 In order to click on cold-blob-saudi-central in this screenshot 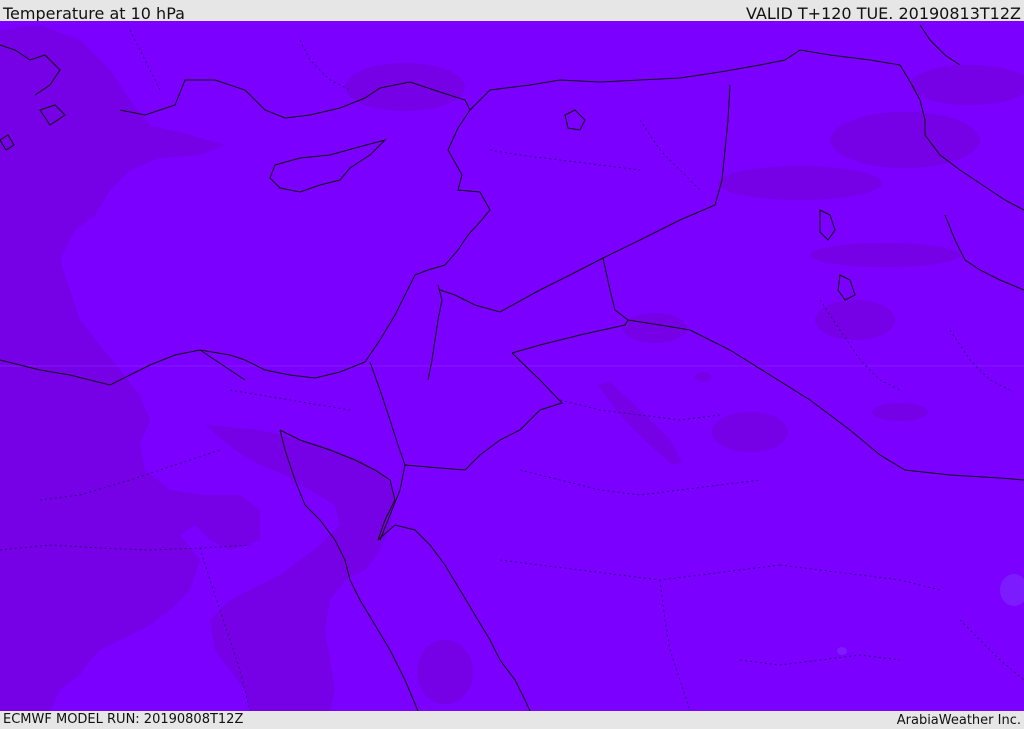, I will do `click(750, 432)`.